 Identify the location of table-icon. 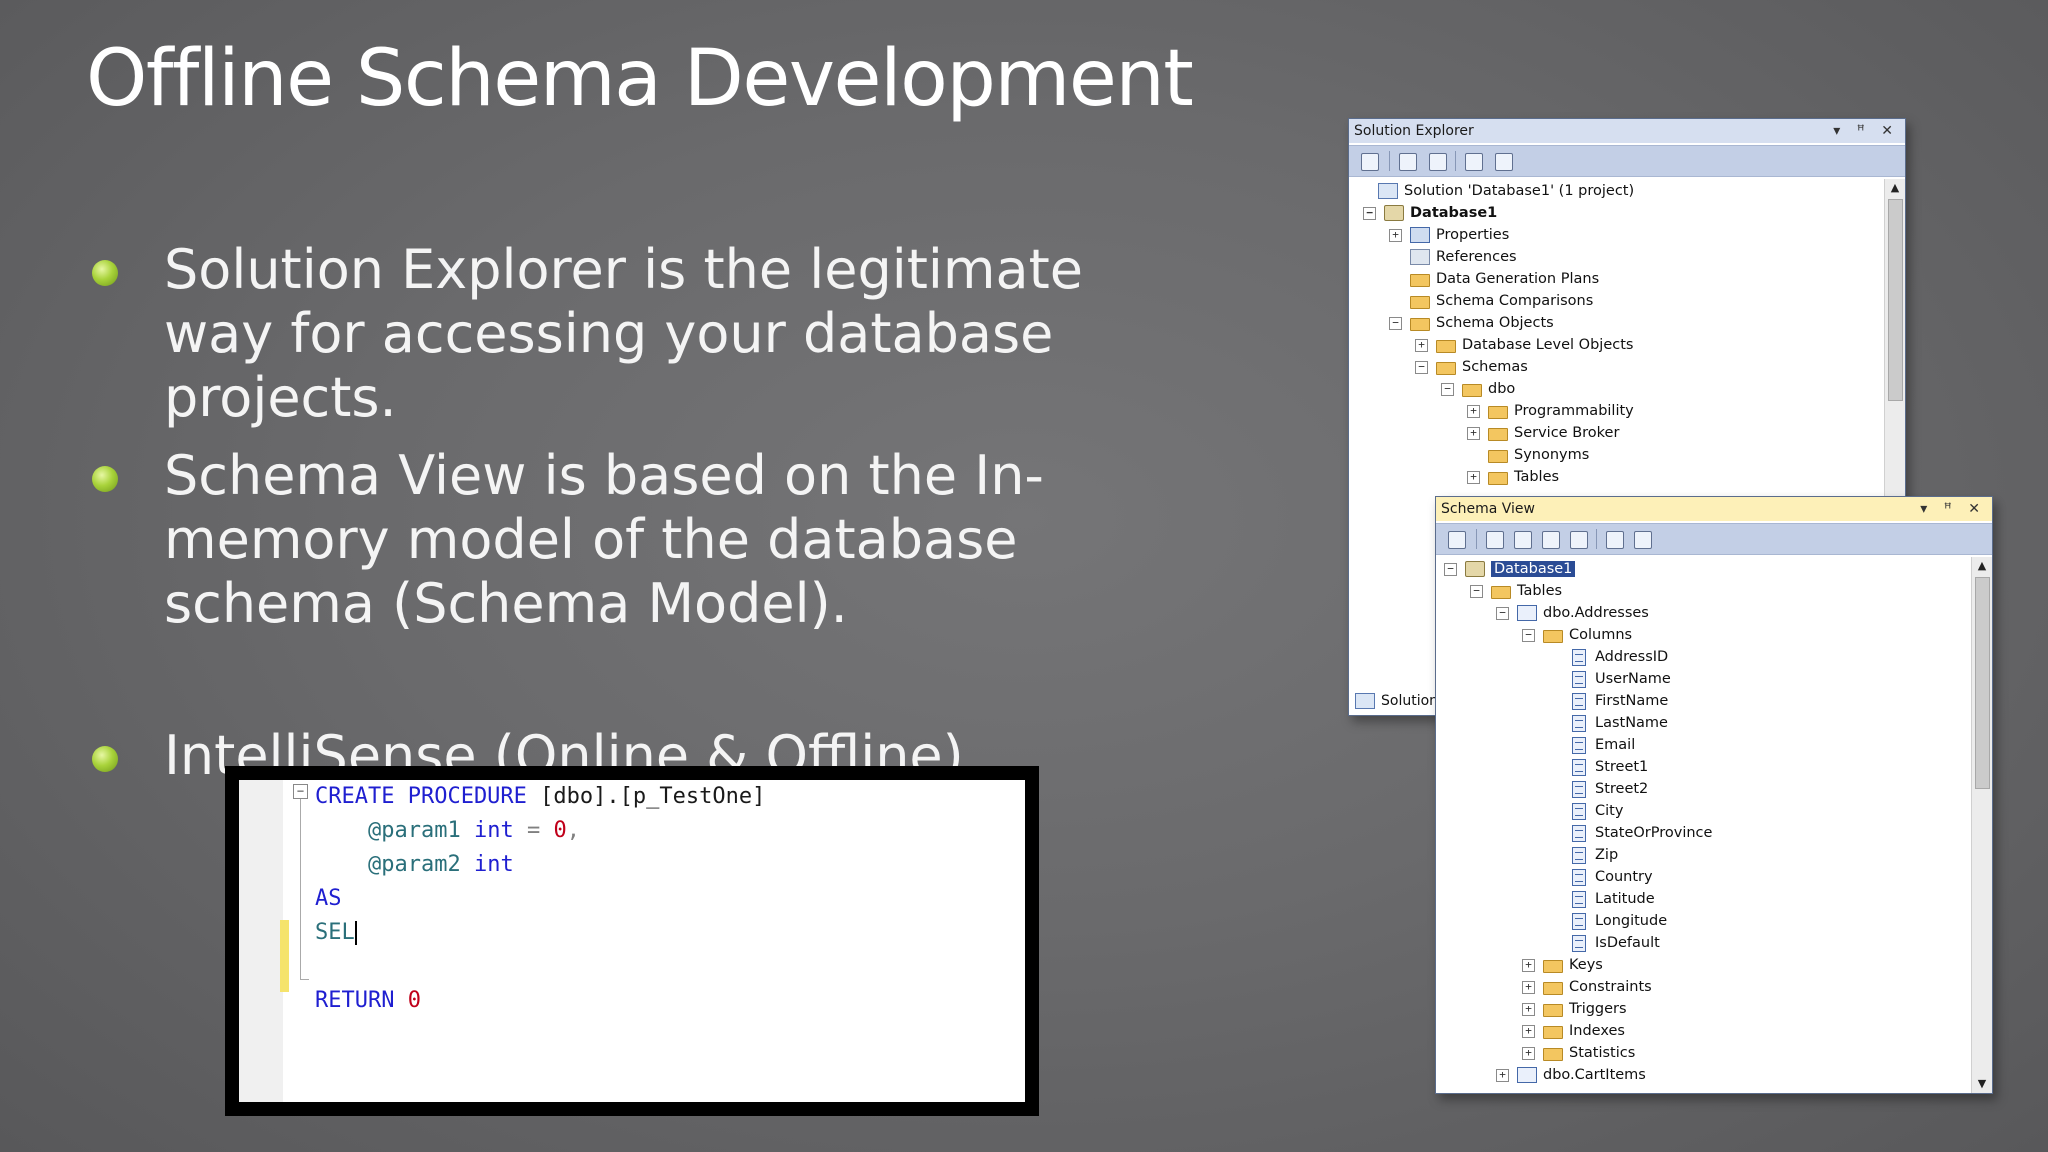
(1527, 1075).